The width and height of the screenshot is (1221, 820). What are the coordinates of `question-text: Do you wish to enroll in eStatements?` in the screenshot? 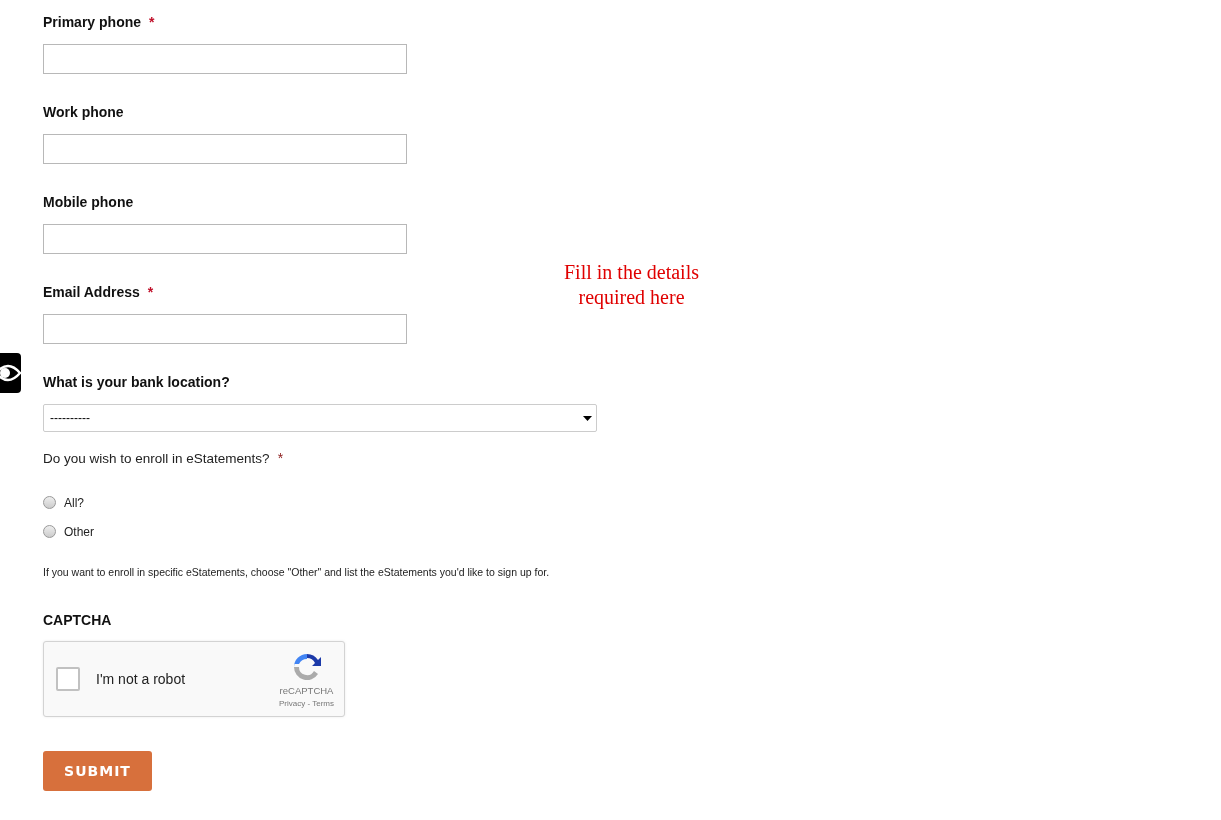 It's located at (156, 458).